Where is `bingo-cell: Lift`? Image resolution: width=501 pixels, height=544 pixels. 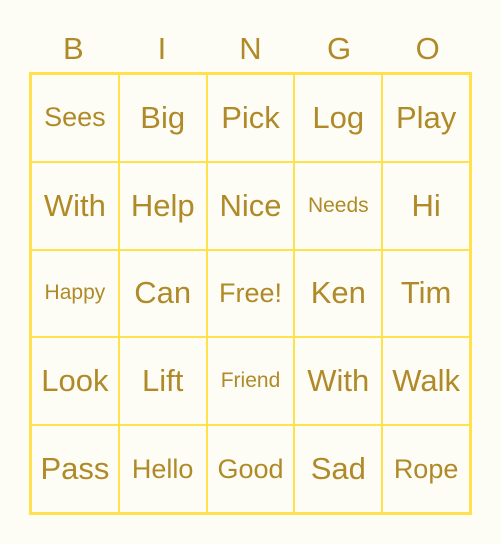 bingo-cell: Lift is located at coordinates (162, 381).